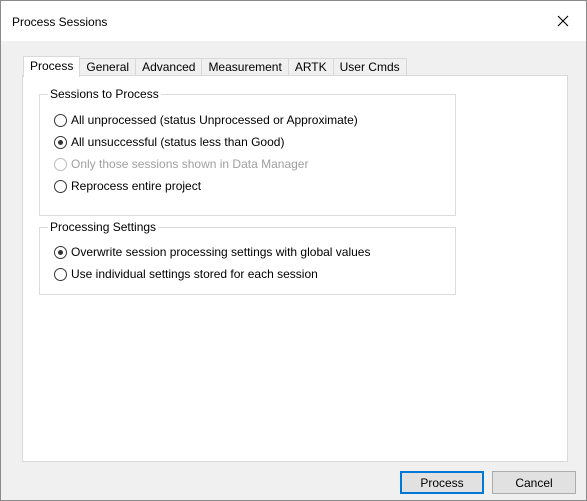 Image resolution: width=587 pixels, height=501 pixels. I want to click on close-icon, so click(563, 21).